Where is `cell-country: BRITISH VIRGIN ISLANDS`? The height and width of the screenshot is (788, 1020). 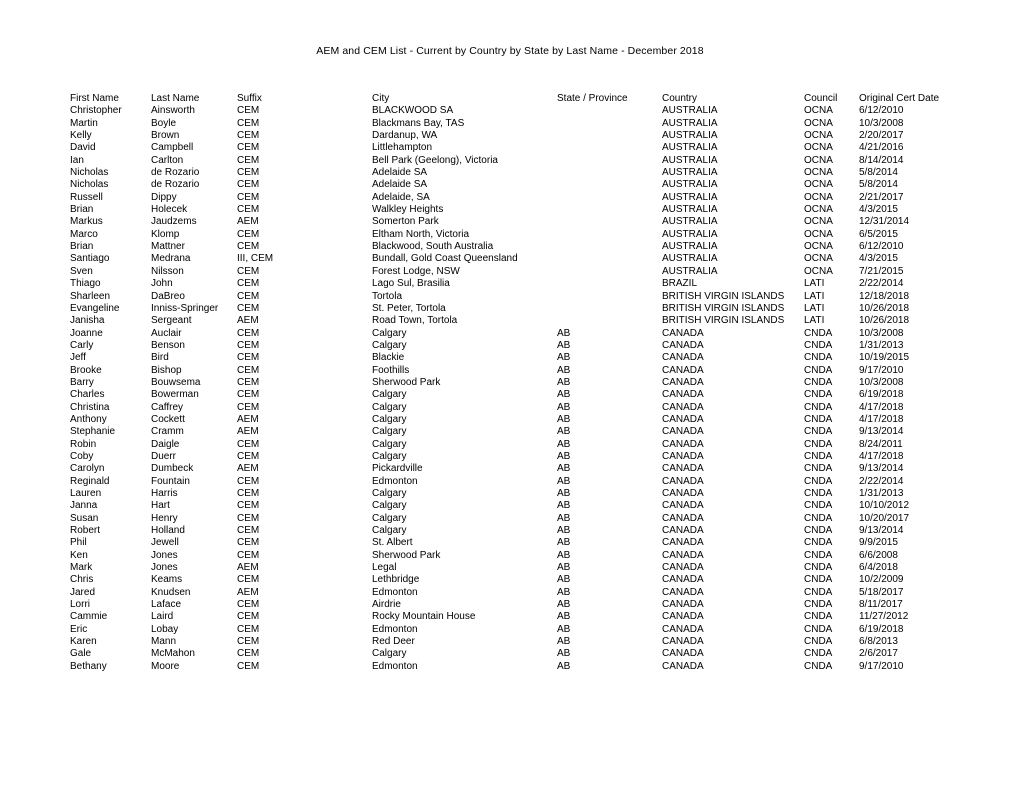
cell-country: BRITISH VIRGIN ISLANDS is located at coordinates (723, 296).